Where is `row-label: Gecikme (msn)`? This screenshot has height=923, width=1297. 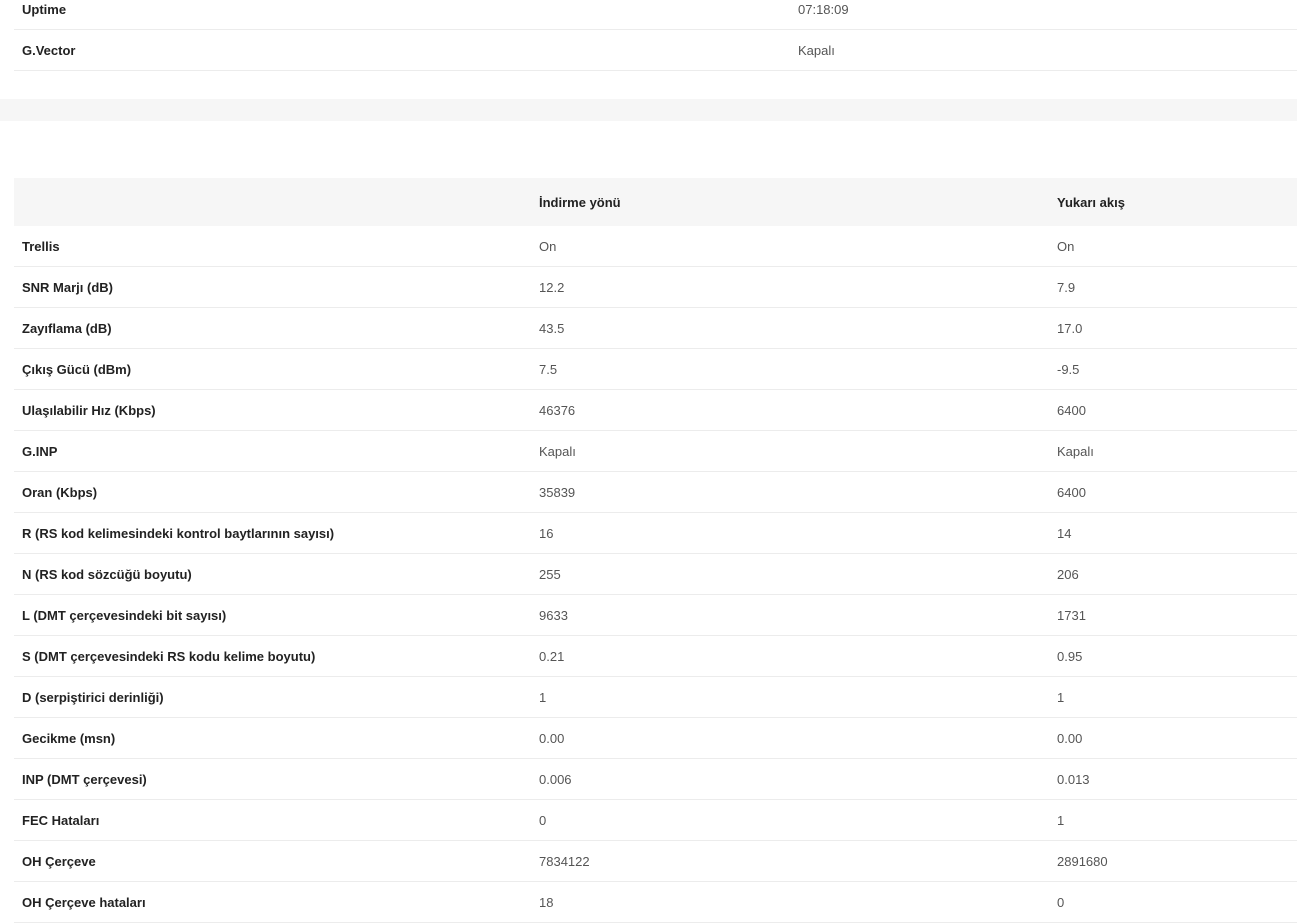 row-label: Gecikme (msn) is located at coordinates (272, 738).